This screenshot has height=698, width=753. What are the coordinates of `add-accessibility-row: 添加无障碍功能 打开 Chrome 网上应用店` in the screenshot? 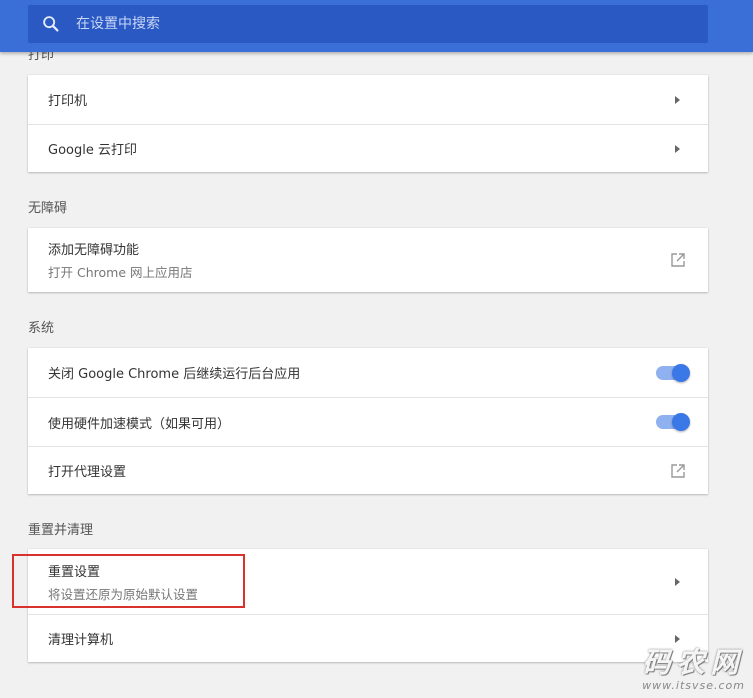 It's located at (368, 260).